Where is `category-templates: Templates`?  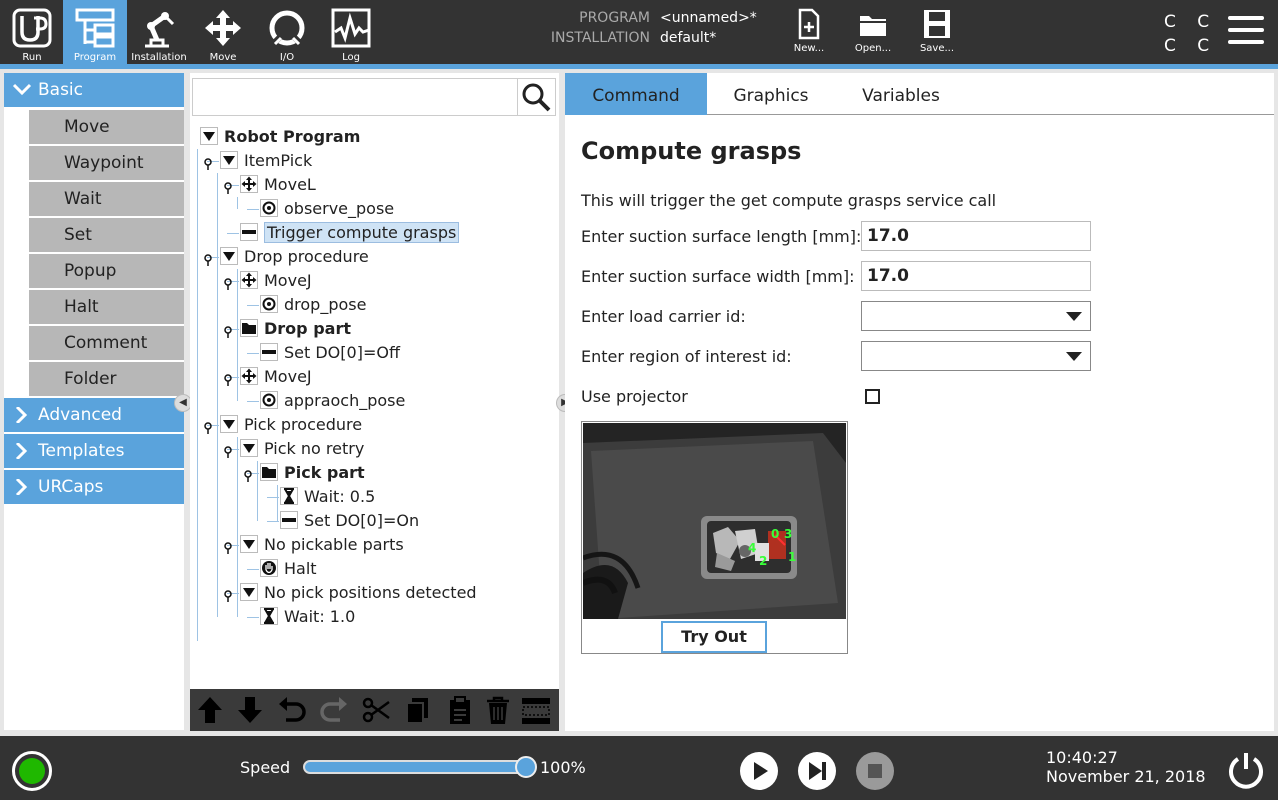
category-templates: Templates is located at coordinates (94, 451).